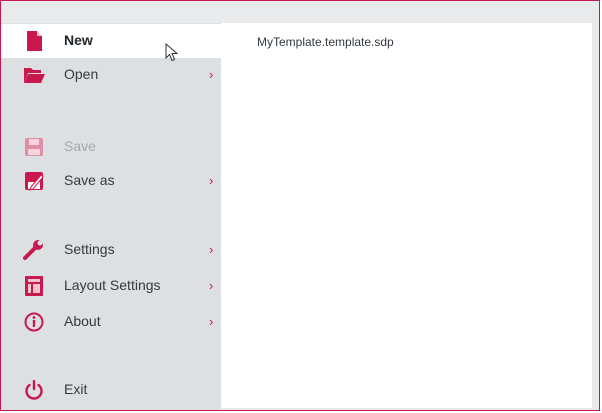 The height and width of the screenshot is (413, 602). I want to click on menu-item-label: New, so click(78, 40).